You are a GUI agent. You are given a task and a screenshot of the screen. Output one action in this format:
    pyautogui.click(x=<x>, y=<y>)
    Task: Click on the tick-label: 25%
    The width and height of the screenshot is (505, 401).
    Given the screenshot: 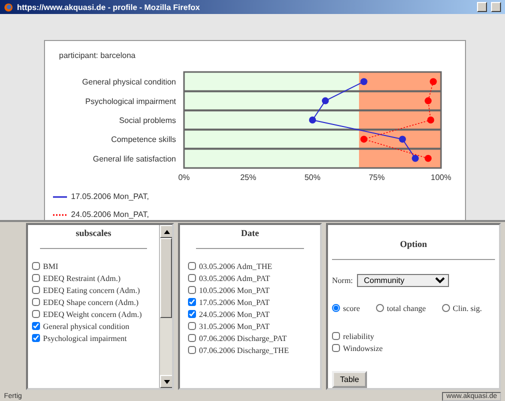 What is the action you would take?
    pyautogui.click(x=248, y=177)
    